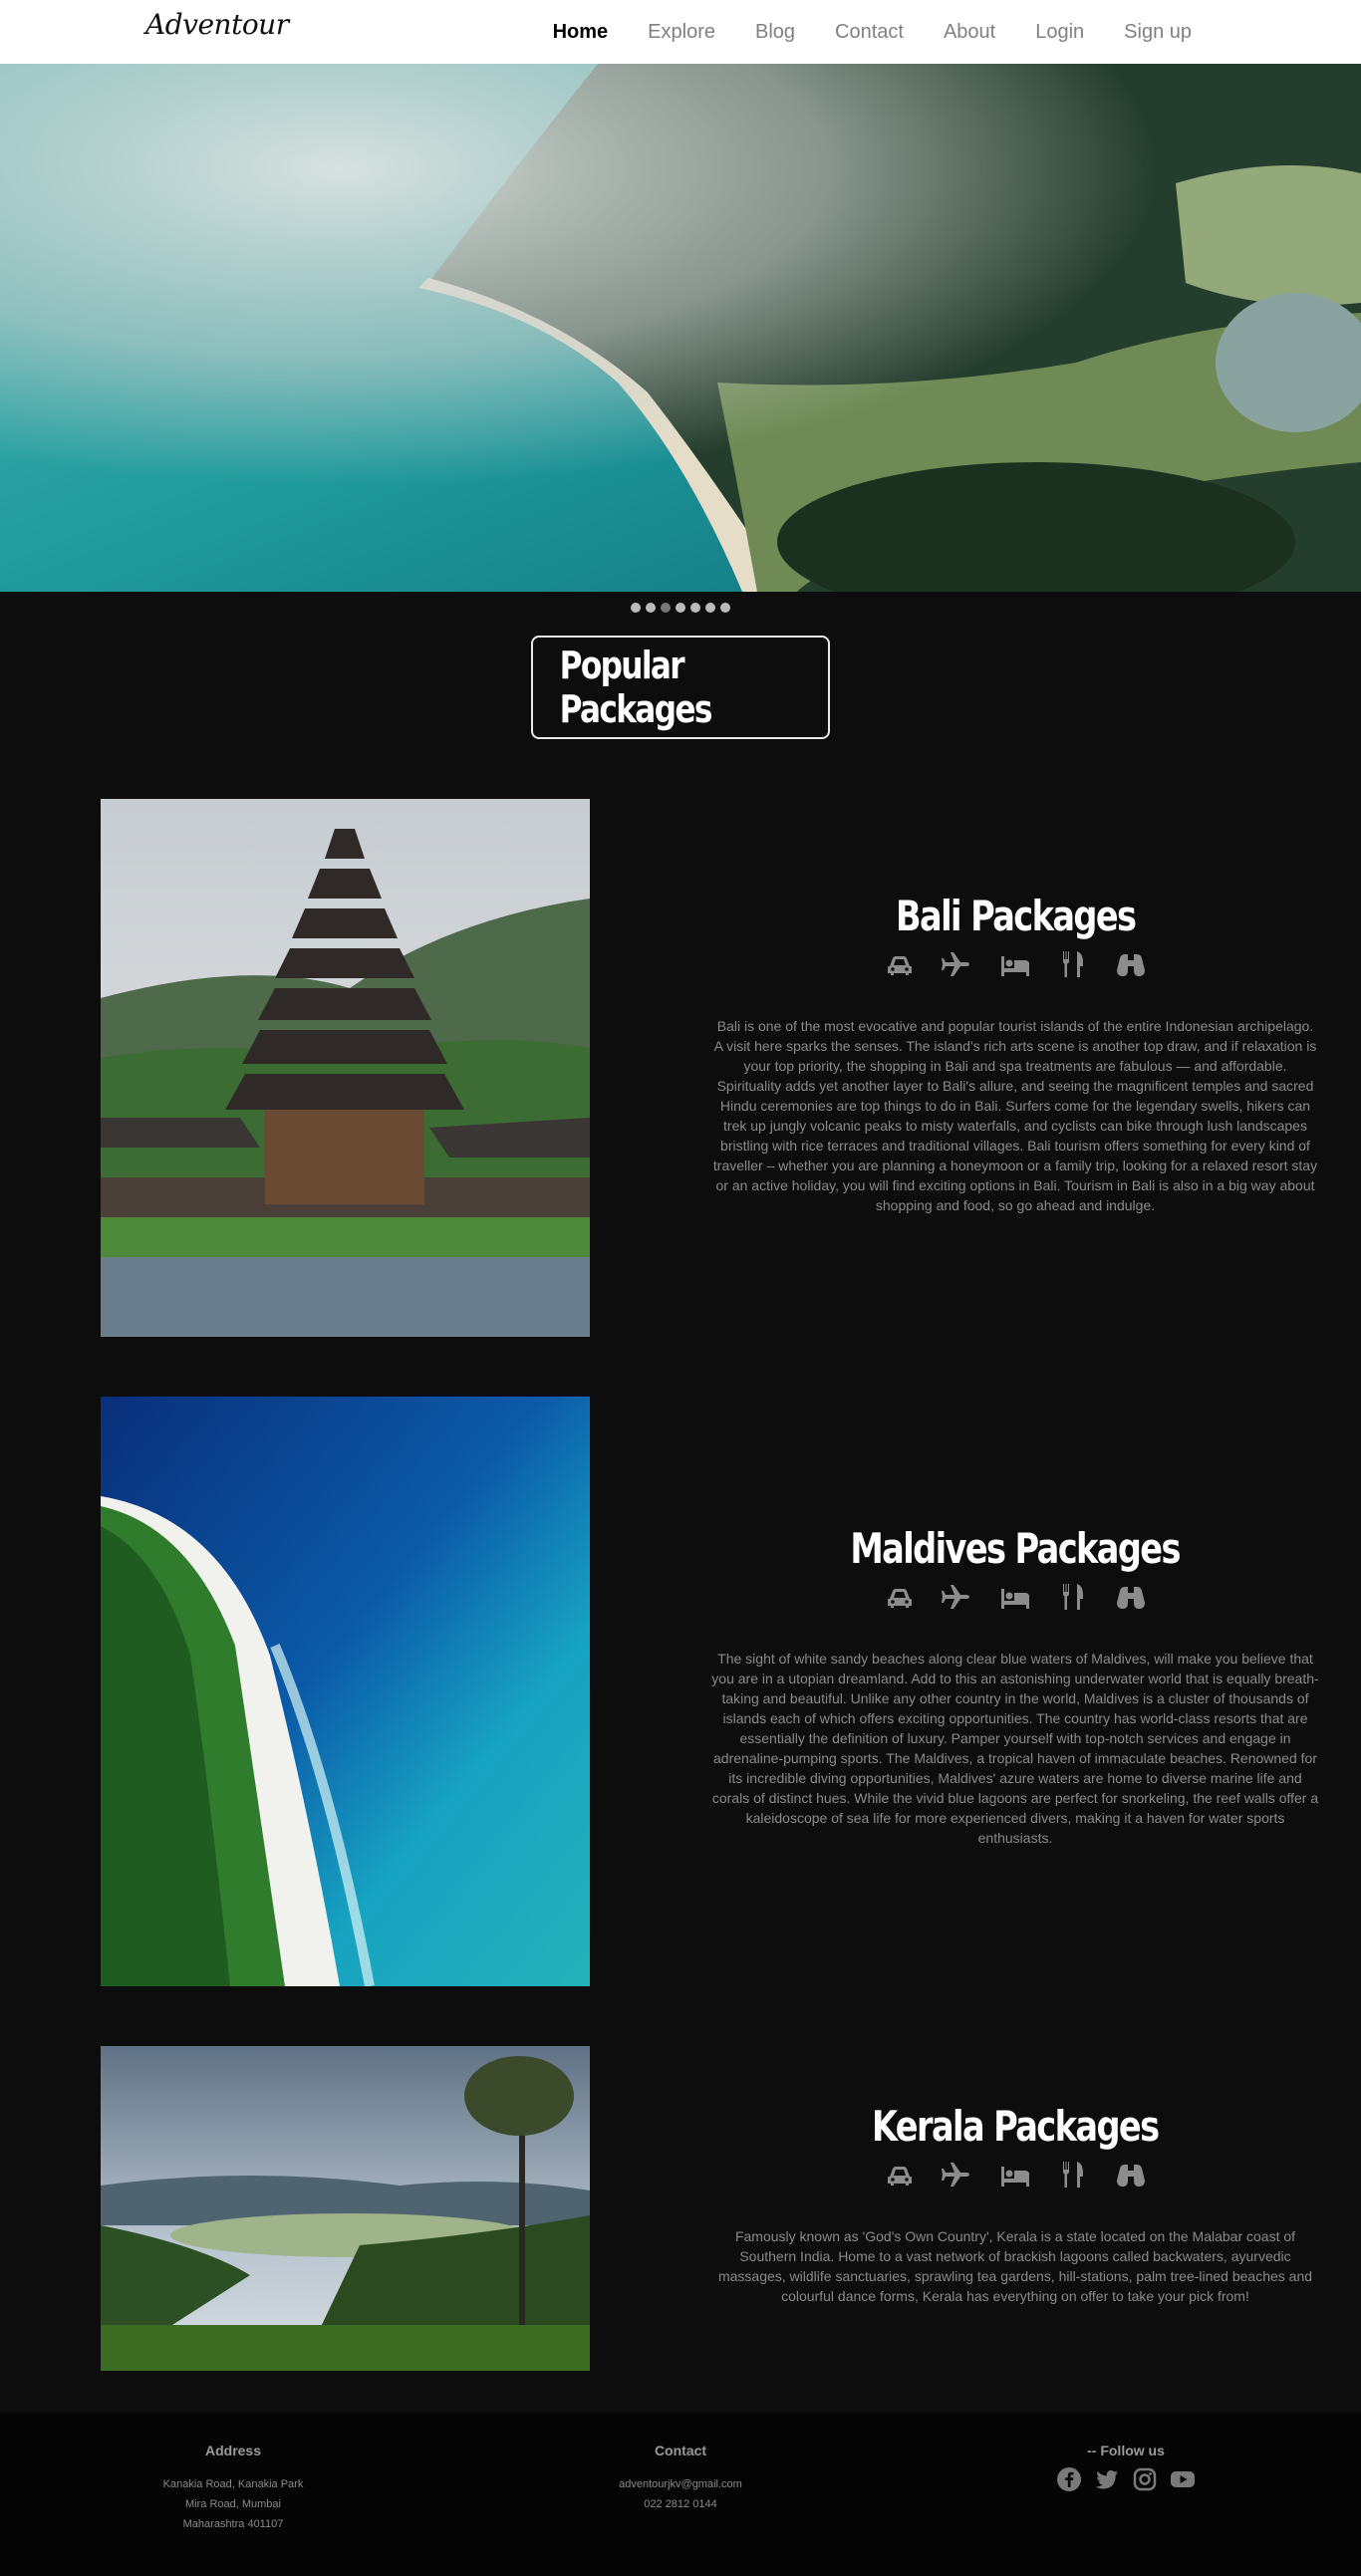 This screenshot has width=1361, height=2576. Describe the element at coordinates (345, 1691) in the screenshot. I see `maldives-package-image` at that location.